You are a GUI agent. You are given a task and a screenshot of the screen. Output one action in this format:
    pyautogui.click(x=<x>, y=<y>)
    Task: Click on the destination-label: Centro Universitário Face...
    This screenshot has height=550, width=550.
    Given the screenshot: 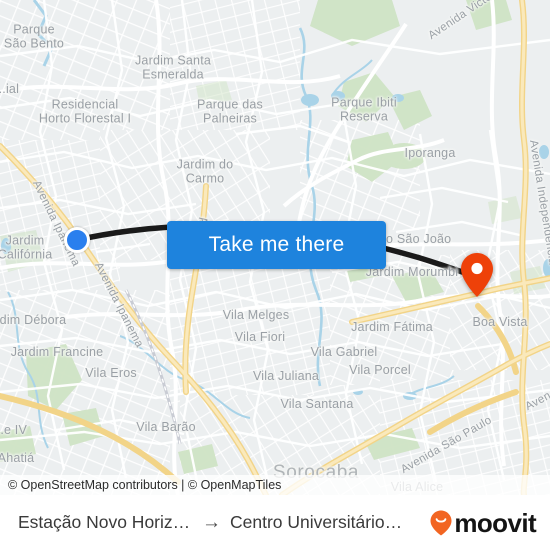 What is the action you would take?
    pyautogui.click(x=317, y=522)
    